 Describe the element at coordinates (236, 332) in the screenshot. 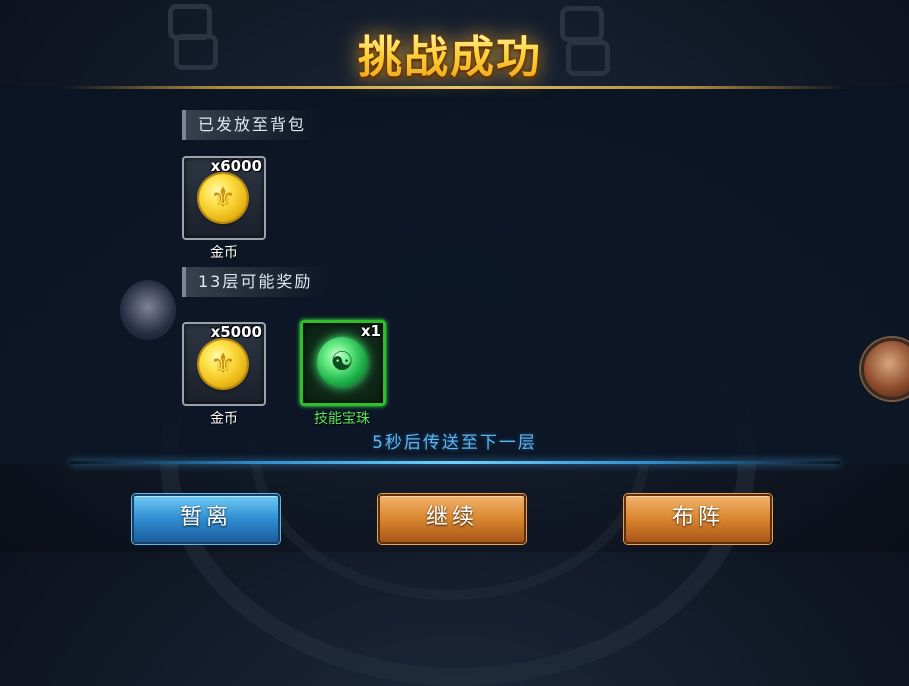

I see `item-count: x5000` at that location.